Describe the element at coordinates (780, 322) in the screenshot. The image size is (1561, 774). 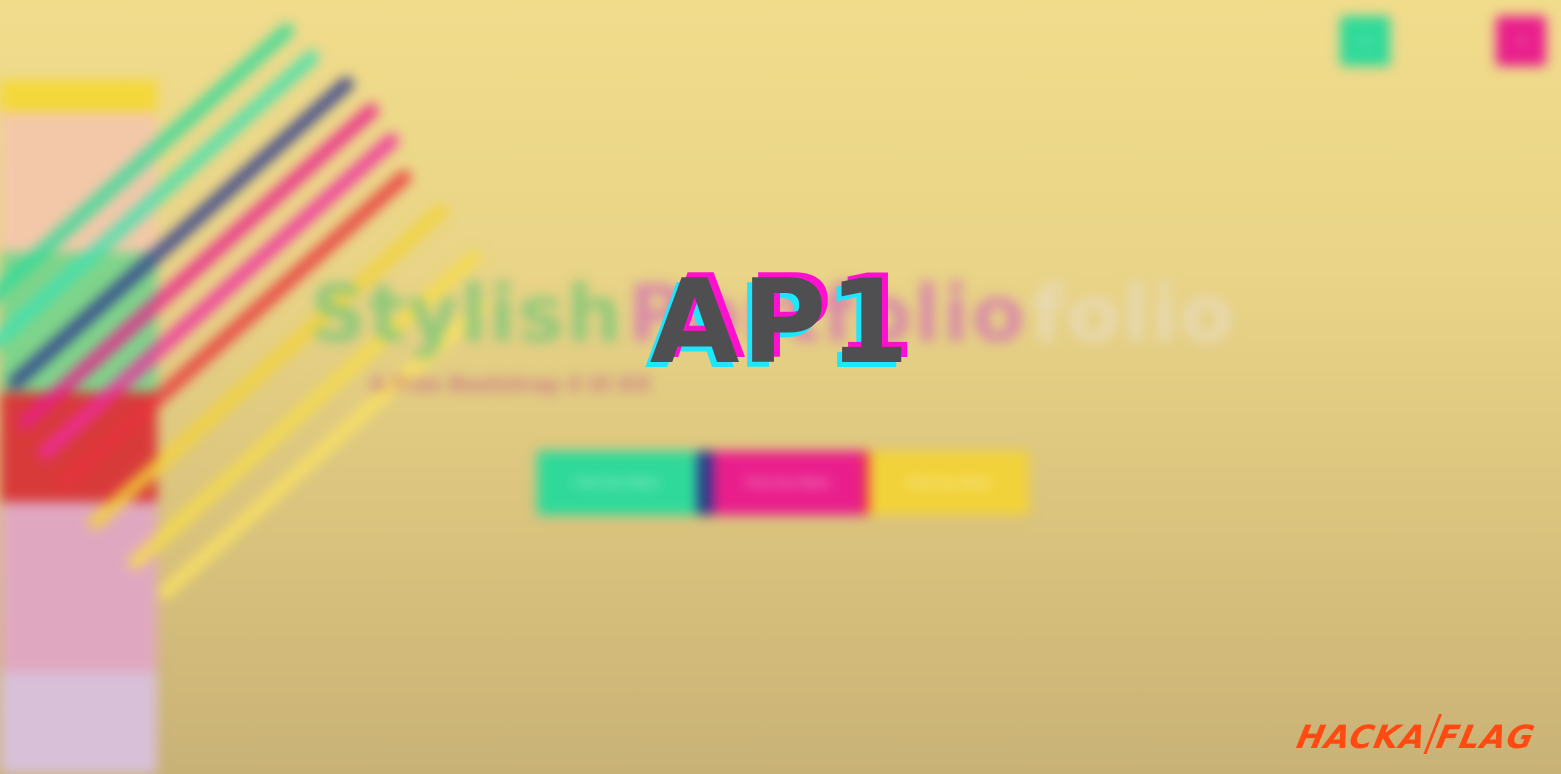
I see `challenge-label: AP1` at that location.